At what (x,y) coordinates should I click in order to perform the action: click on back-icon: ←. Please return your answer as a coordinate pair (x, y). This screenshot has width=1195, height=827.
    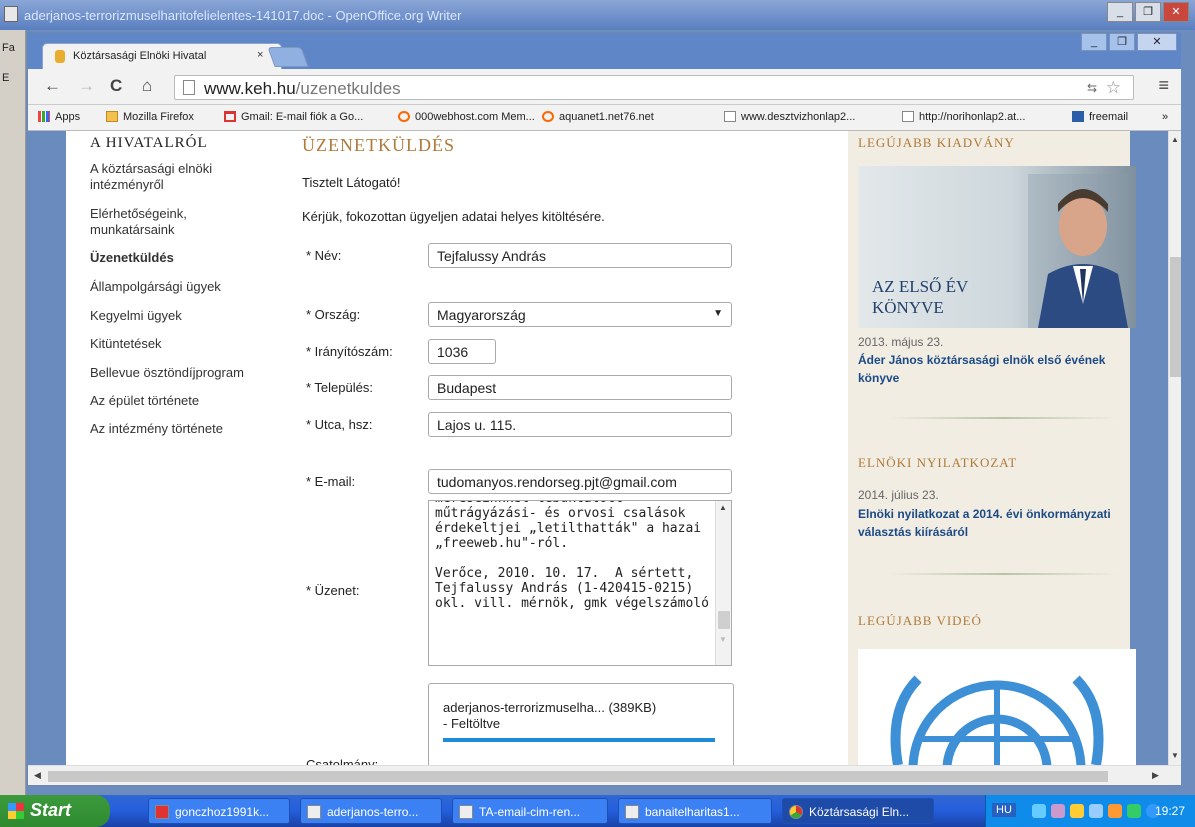
    Looking at the image, I should click on (52, 86).